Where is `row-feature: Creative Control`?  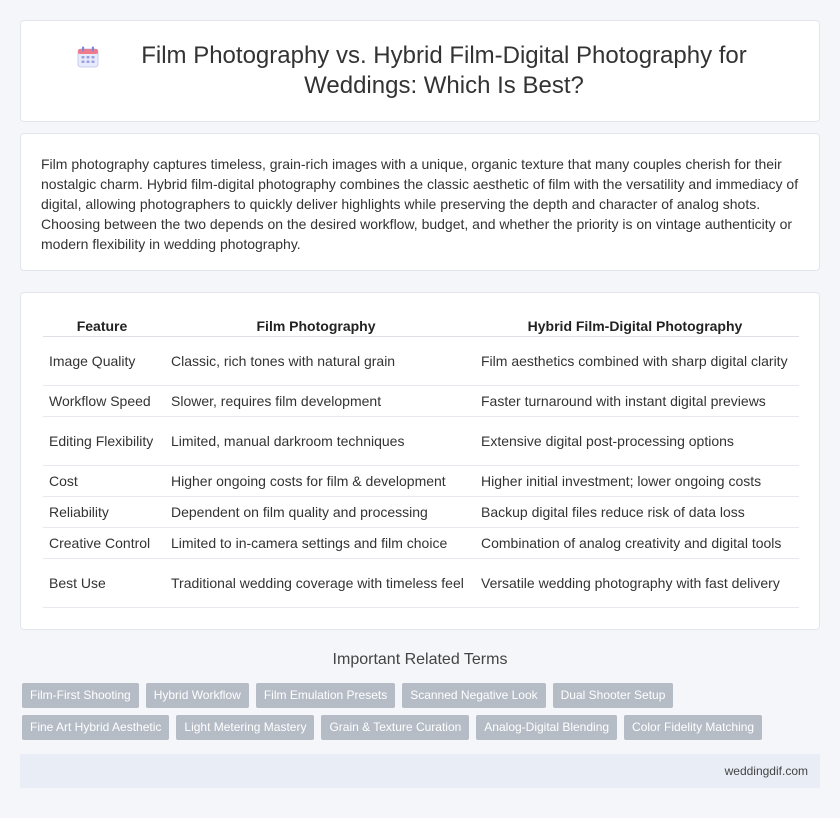 row-feature: Creative Control is located at coordinates (102, 543).